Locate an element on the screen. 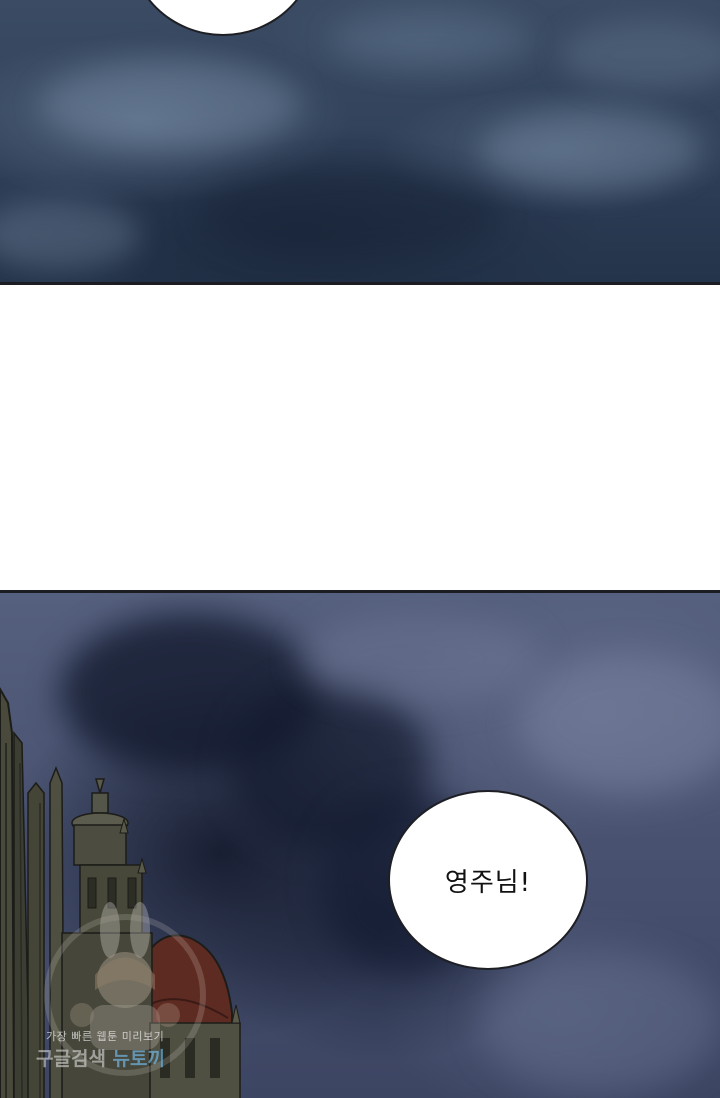  speech-bubble-text: 영주님! is located at coordinates (488, 882).